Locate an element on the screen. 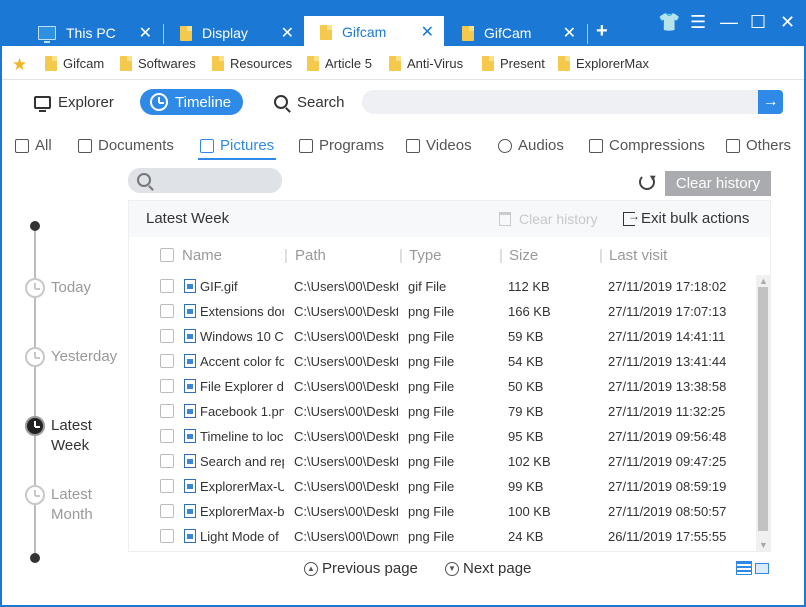 The image size is (806, 607). timeline-node-latest-month is located at coordinates (35, 495).